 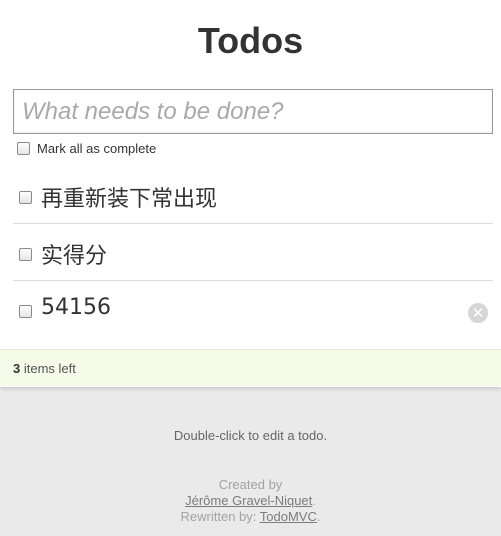 What do you see at coordinates (318, 516) in the screenshot?
I see `rewriter-period: .` at bounding box center [318, 516].